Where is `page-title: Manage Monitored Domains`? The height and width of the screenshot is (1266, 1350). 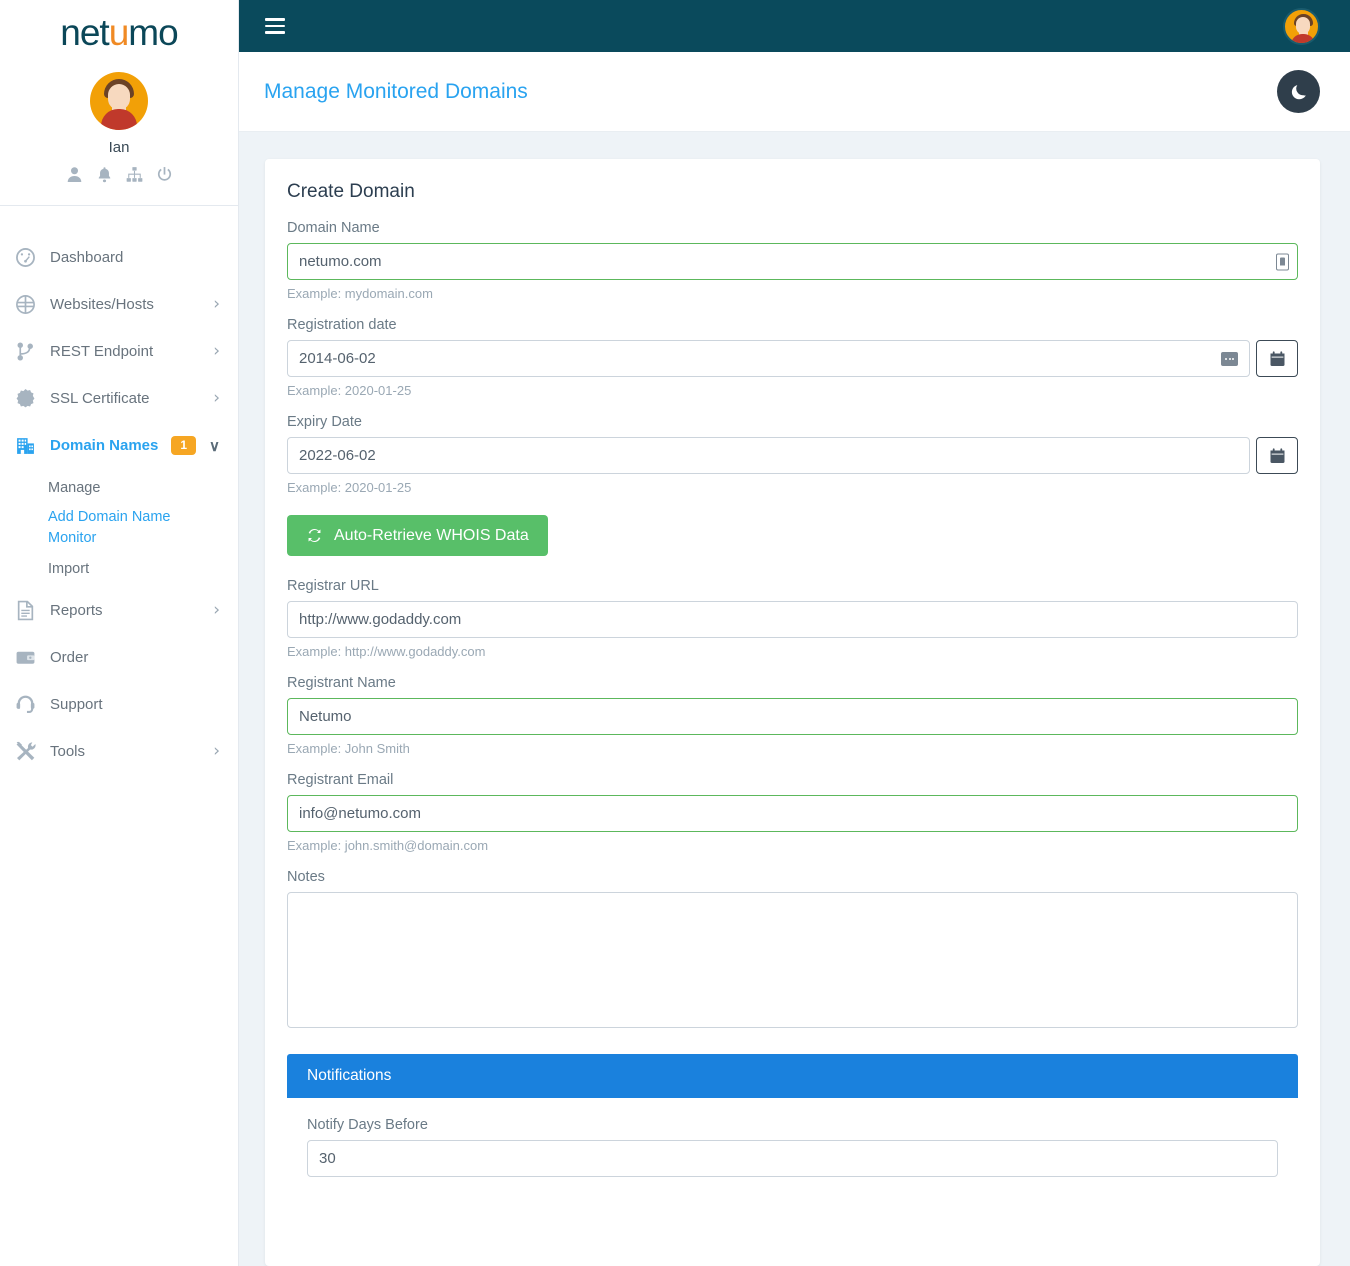
page-title: Manage Monitored Domains is located at coordinates (396, 91).